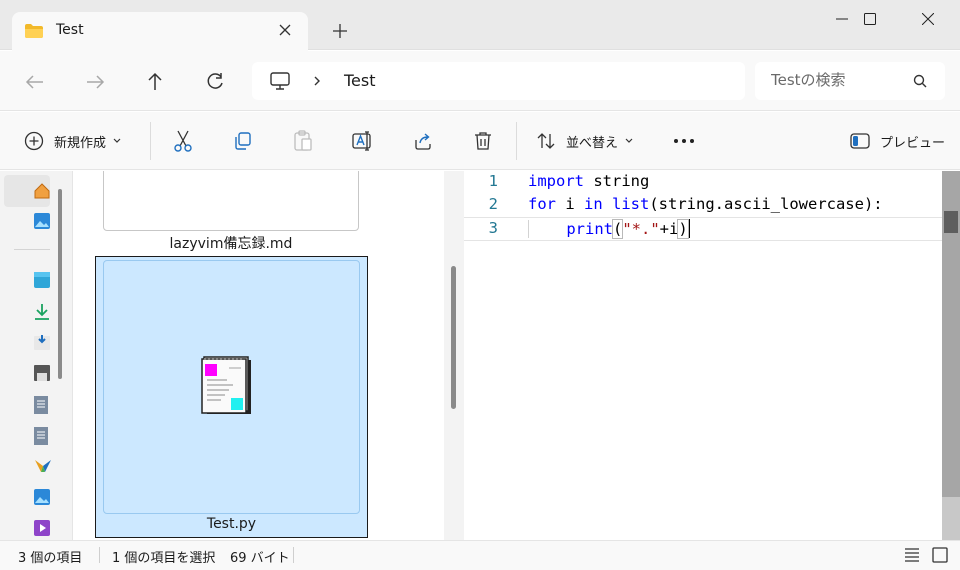 The height and width of the screenshot is (570, 960). What do you see at coordinates (243, 141) in the screenshot?
I see `copy-button` at bounding box center [243, 141].